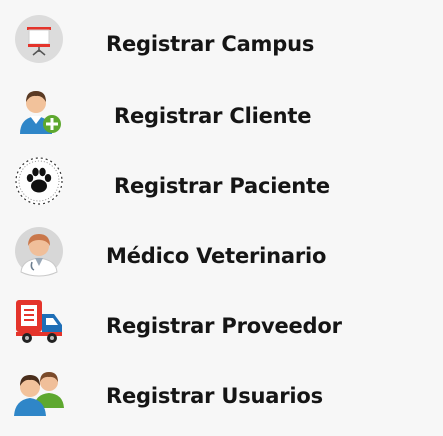 The height and width of the screenshot is (436, 443). What do you see at coordinates (210, 44) in the screenshot?
I see `menu-item-label: Registrar Campus` at bounding box center [210, 44].